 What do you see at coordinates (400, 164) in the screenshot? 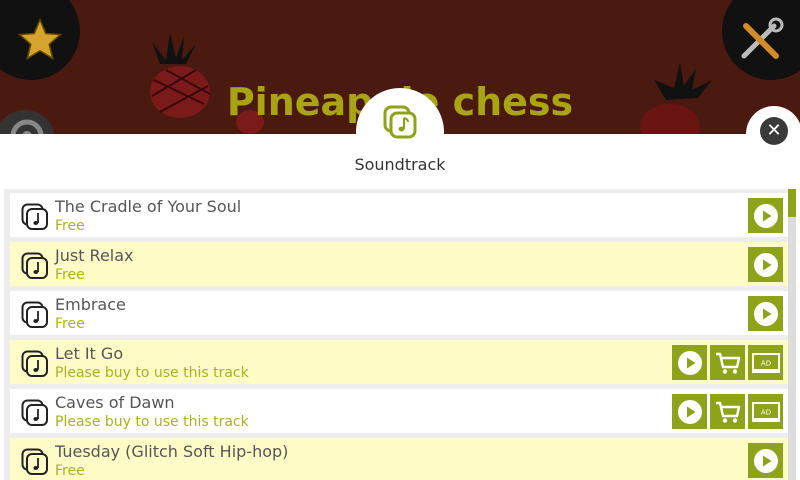
I see `panel-title: Soundtrack` at bounding box center [400, 164].